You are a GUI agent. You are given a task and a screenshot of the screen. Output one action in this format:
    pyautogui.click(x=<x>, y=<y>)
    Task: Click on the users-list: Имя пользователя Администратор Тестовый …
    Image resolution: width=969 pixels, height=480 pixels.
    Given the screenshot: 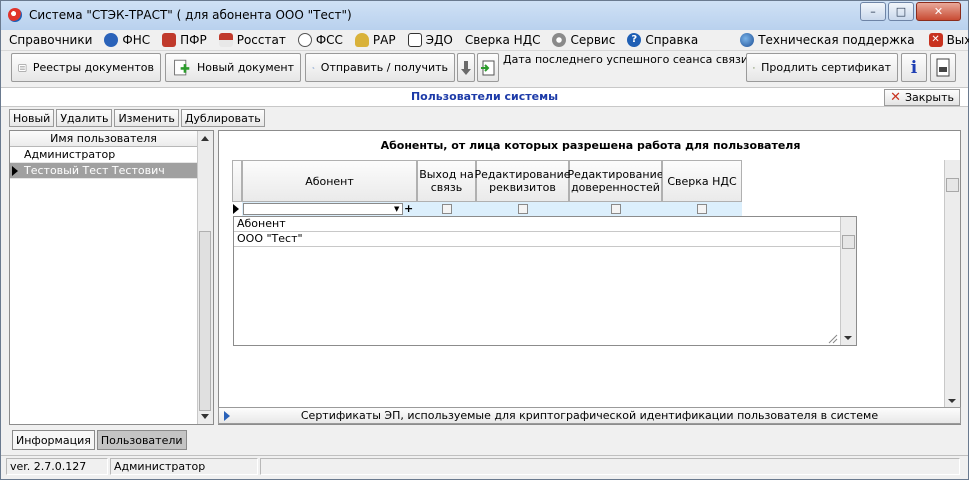 What is the action you would take?
    pyautogui.click(x=111, y=277)
    